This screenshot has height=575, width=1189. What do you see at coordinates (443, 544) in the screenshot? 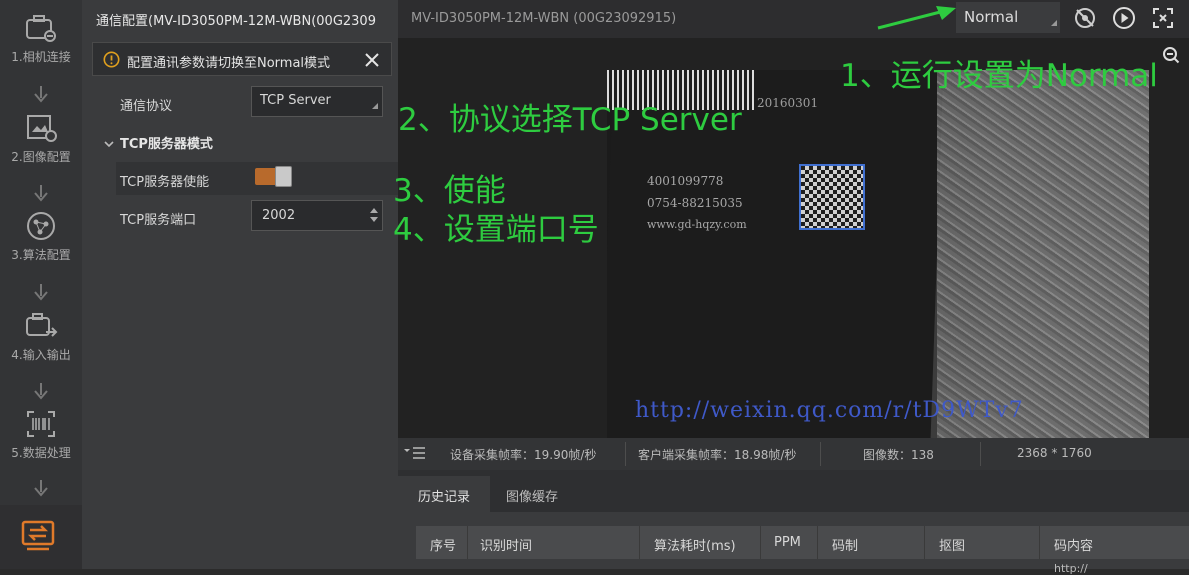
I see `column-header: 序号` at bounding box center [443, 544].